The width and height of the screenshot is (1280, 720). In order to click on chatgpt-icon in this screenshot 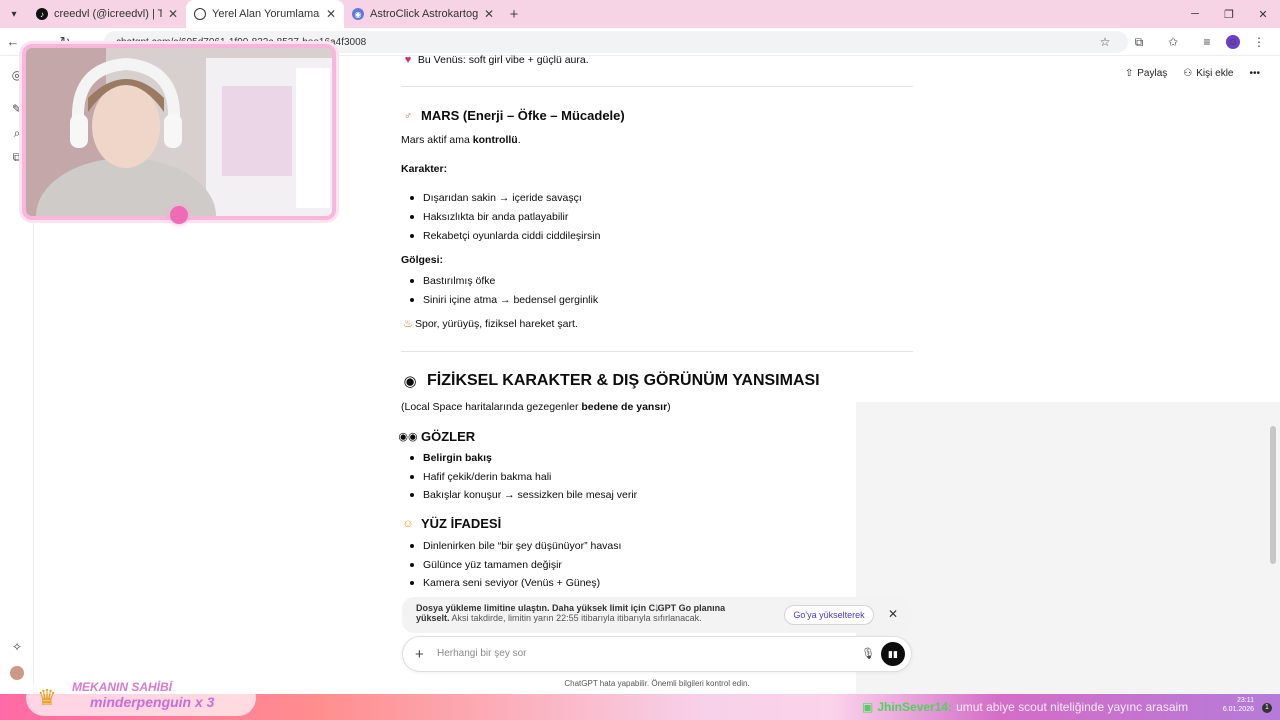, I will do `click(200, 14)`.